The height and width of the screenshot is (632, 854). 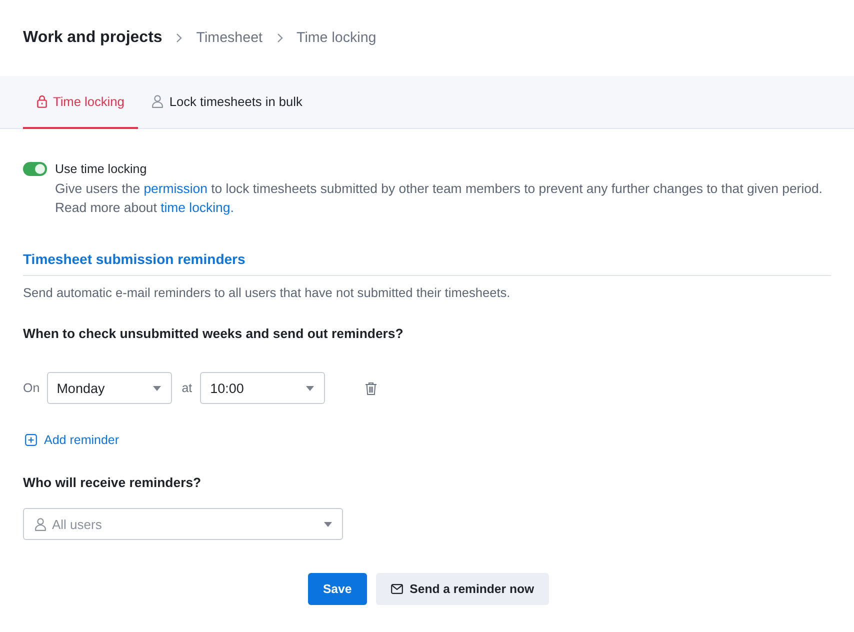 I want to click on question-label: When to check unsubmitted weeks and send out reminders?, so click(x=213, y=333).